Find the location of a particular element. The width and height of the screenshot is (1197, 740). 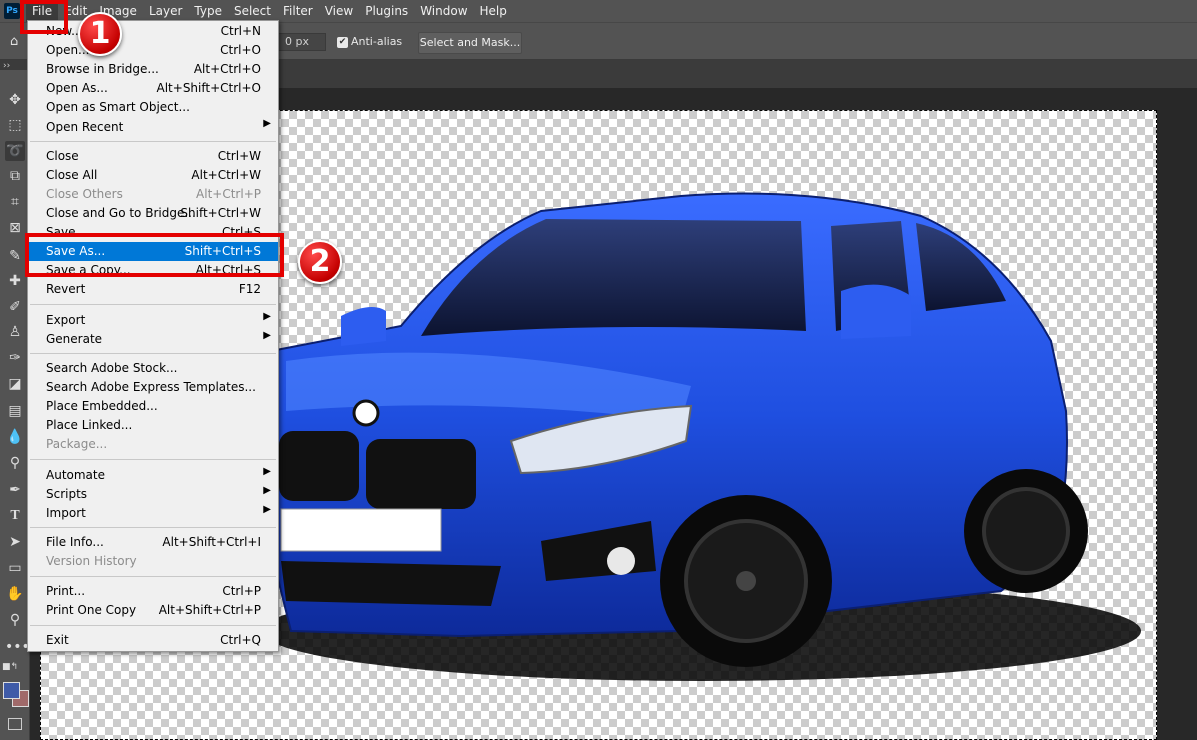

anti-alias-checkbox: ✔ is located at coordinates (342, 42).